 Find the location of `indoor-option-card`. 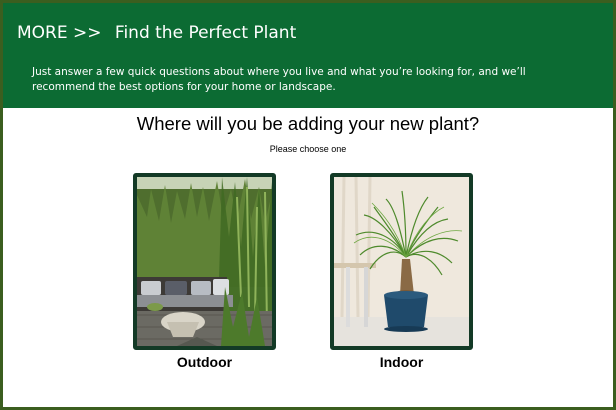

indoor-option-card is located at coordinates (401, 261).